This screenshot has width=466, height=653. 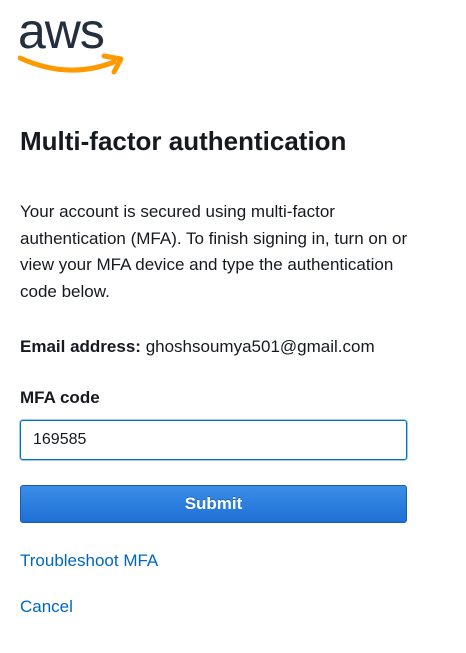 What do you see at coordinates (213, 440) in the screenshot?
I see `mfa-code-input` at bounding box center [213, 440].